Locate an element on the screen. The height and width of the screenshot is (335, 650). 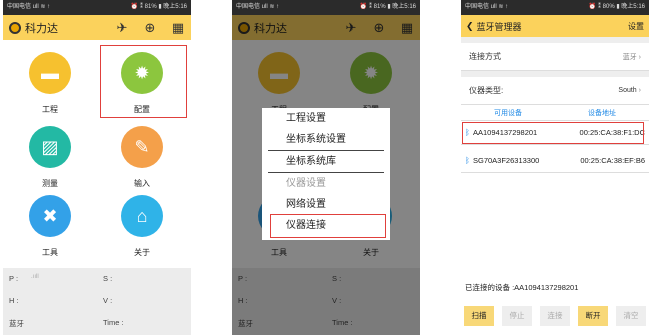
menu-item-project-settings: 工程设置 is located at coordinates (326, 118).